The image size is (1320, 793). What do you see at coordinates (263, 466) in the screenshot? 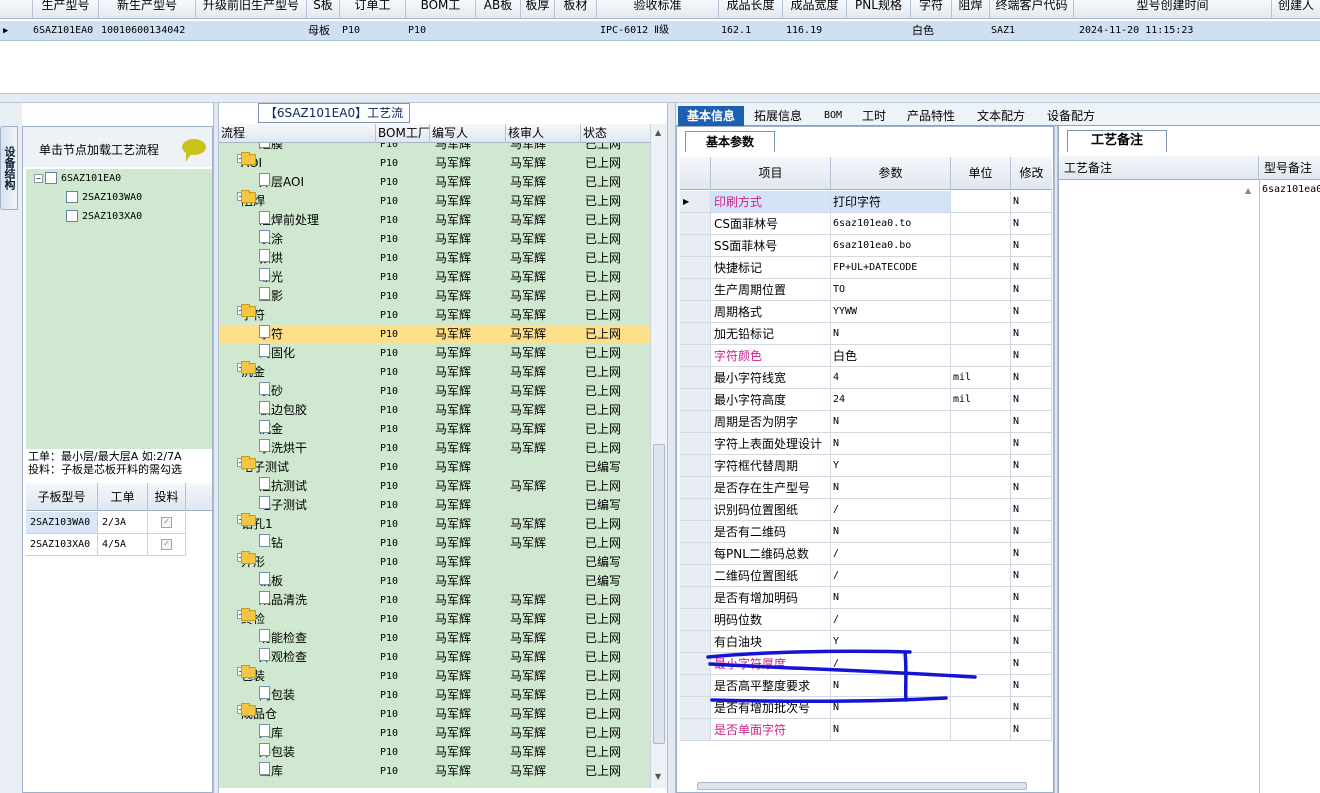
I see `flow-step: −电子测试` at bounding box center [263, 466].